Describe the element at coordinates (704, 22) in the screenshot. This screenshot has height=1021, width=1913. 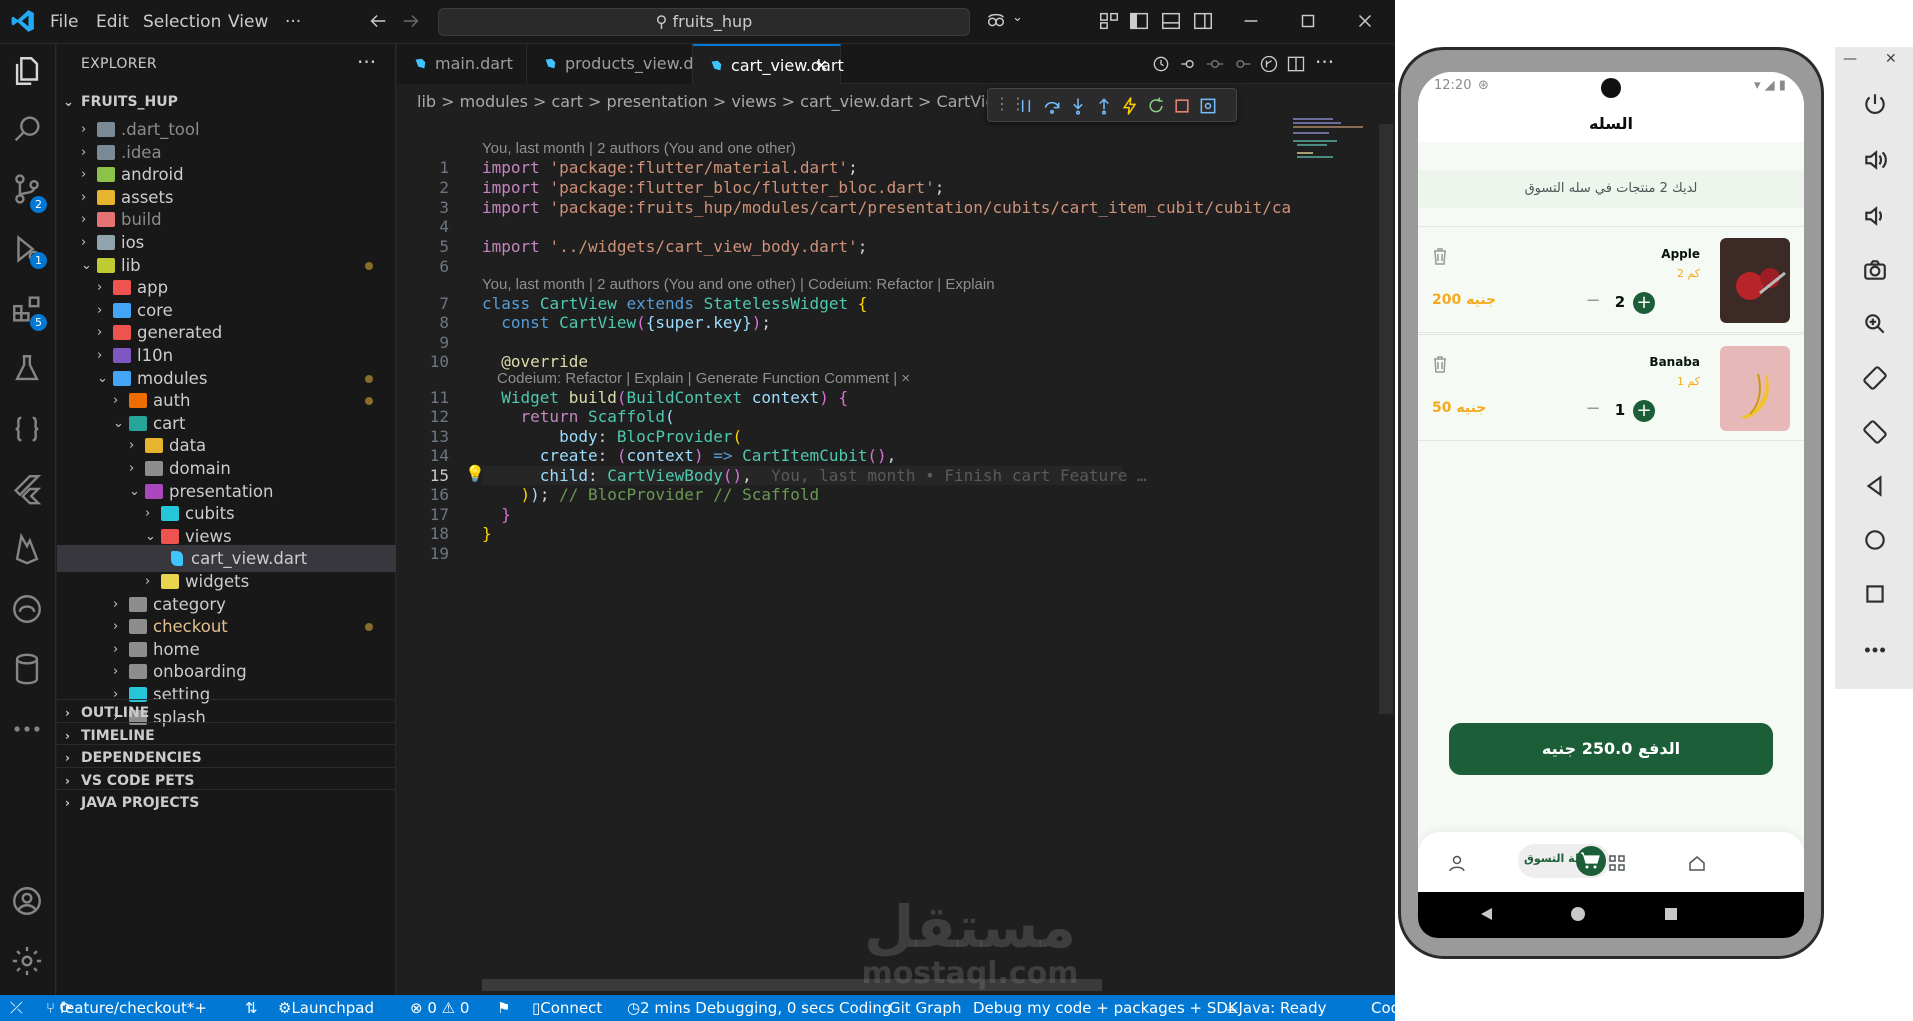
I see `command-center-search: ⚲ fruits_hup` at that location.